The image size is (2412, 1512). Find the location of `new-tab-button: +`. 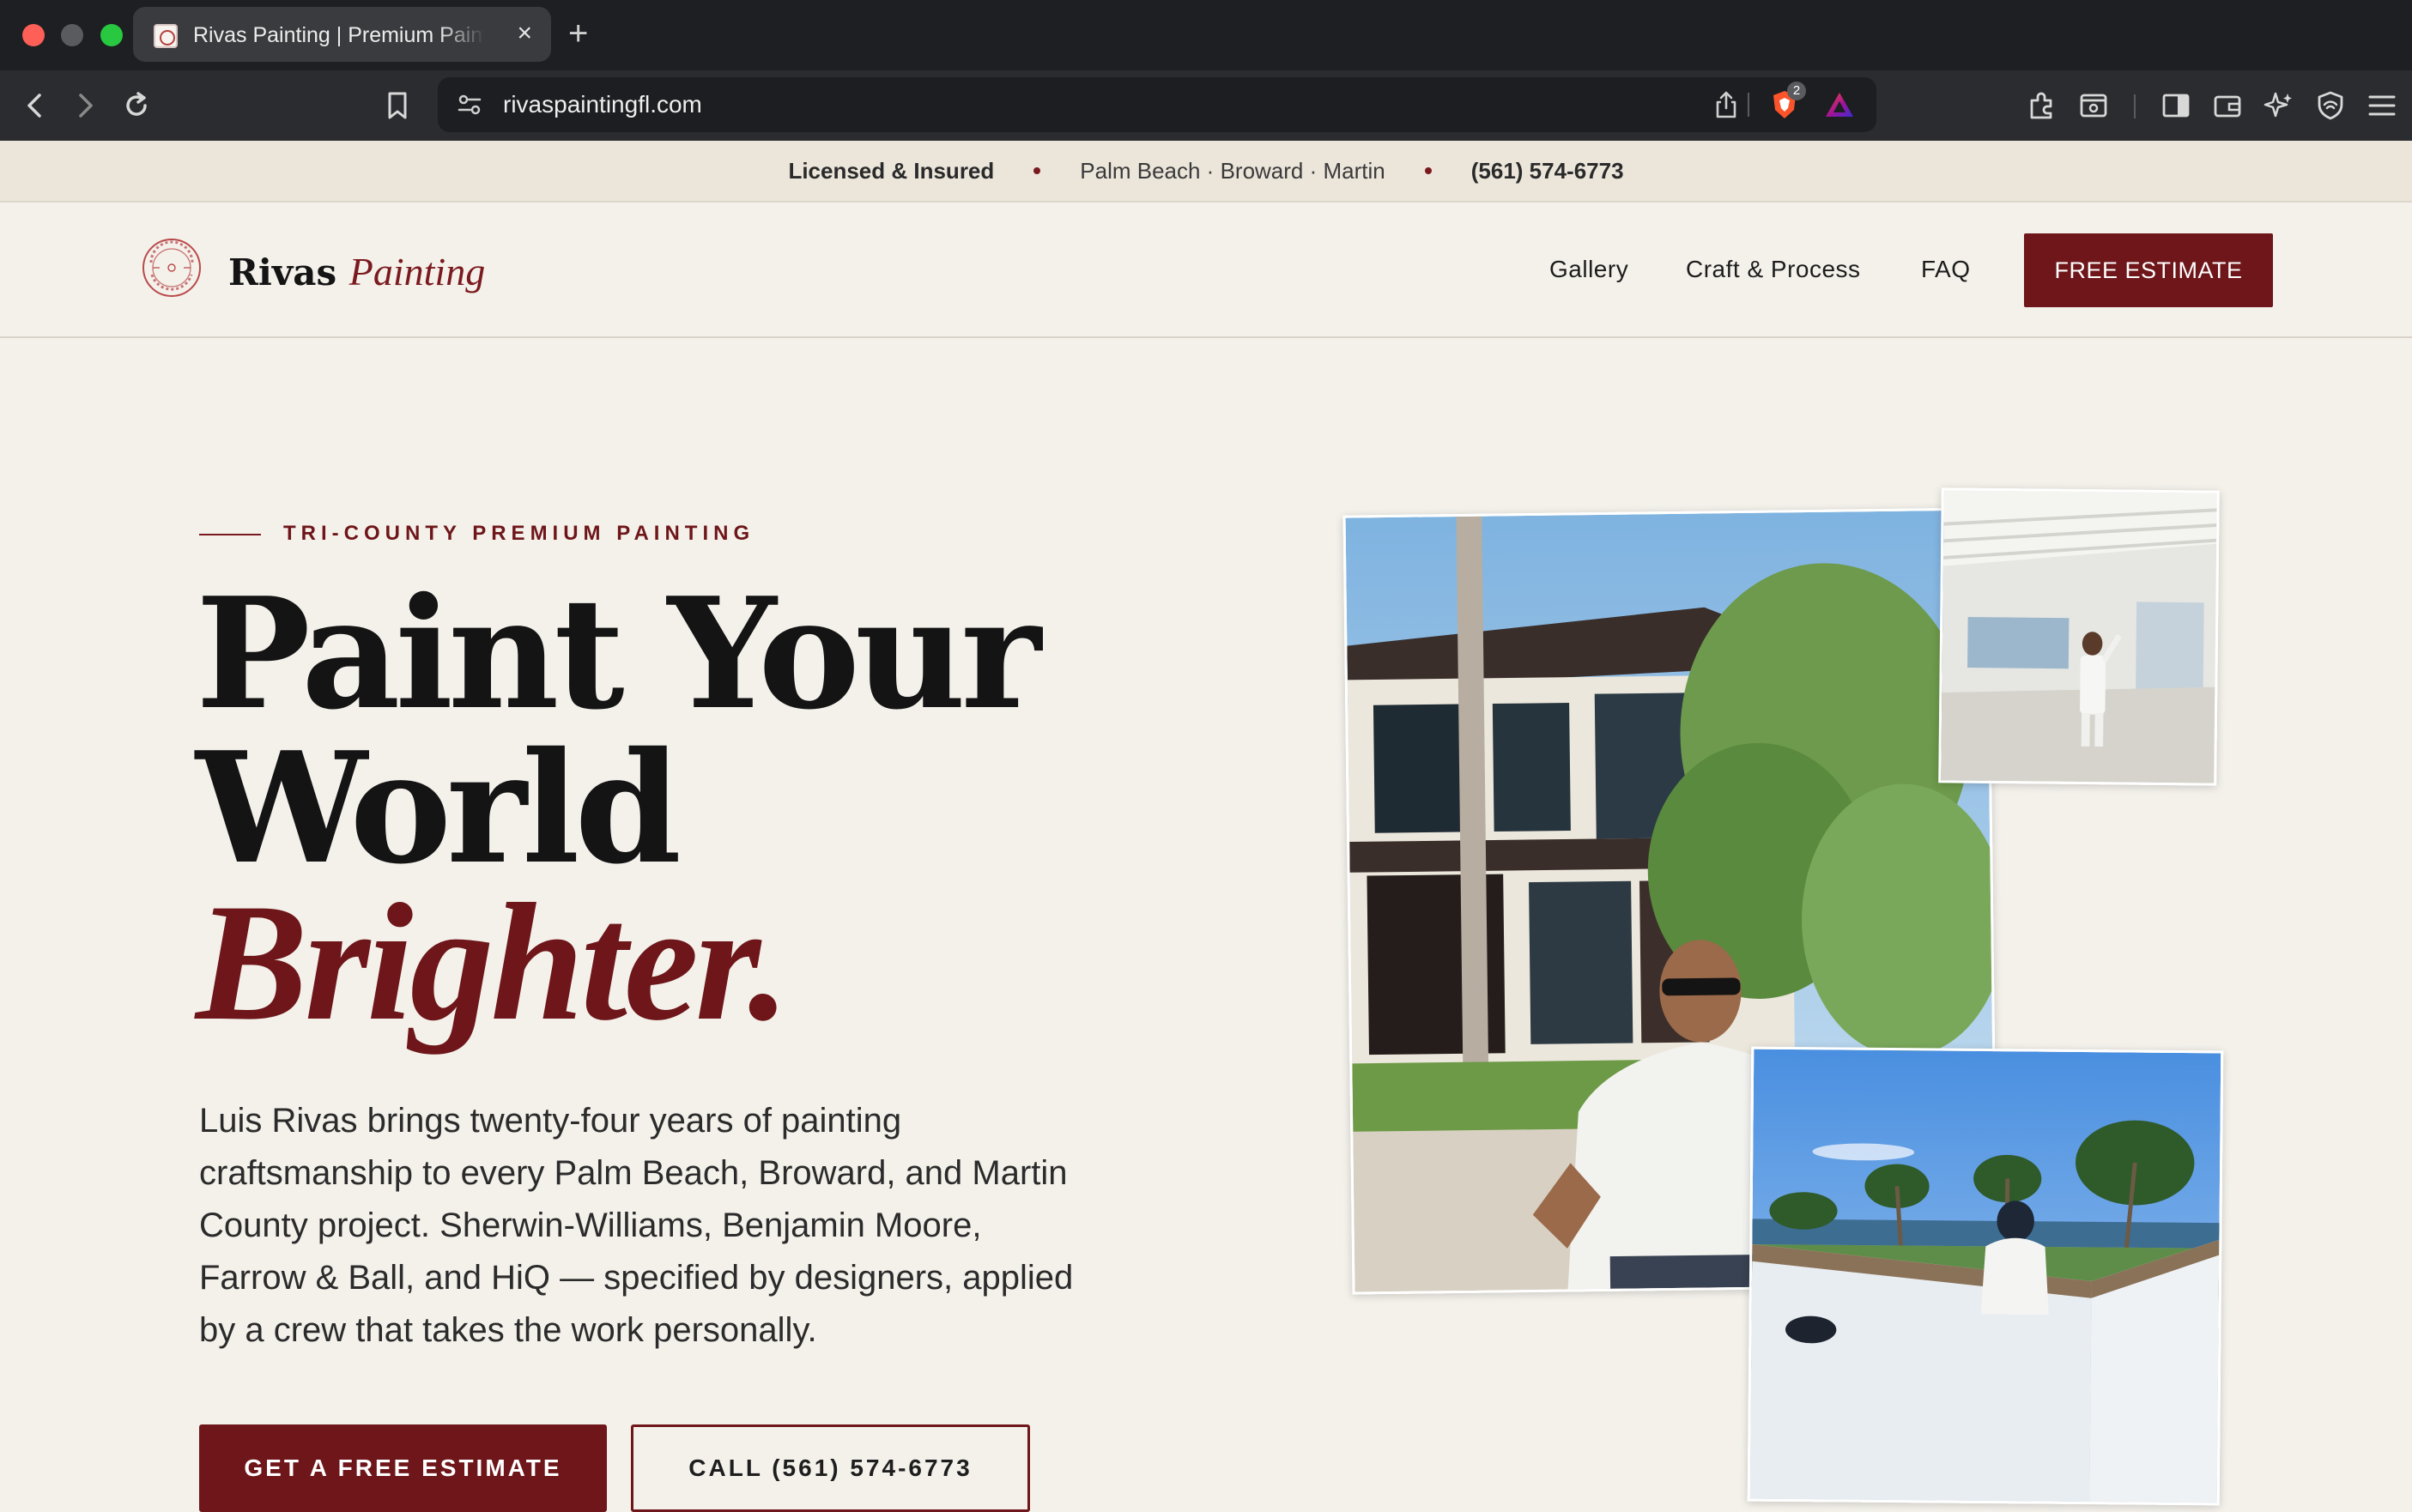

new-tab-button: + is located at coordinates (578, 33).